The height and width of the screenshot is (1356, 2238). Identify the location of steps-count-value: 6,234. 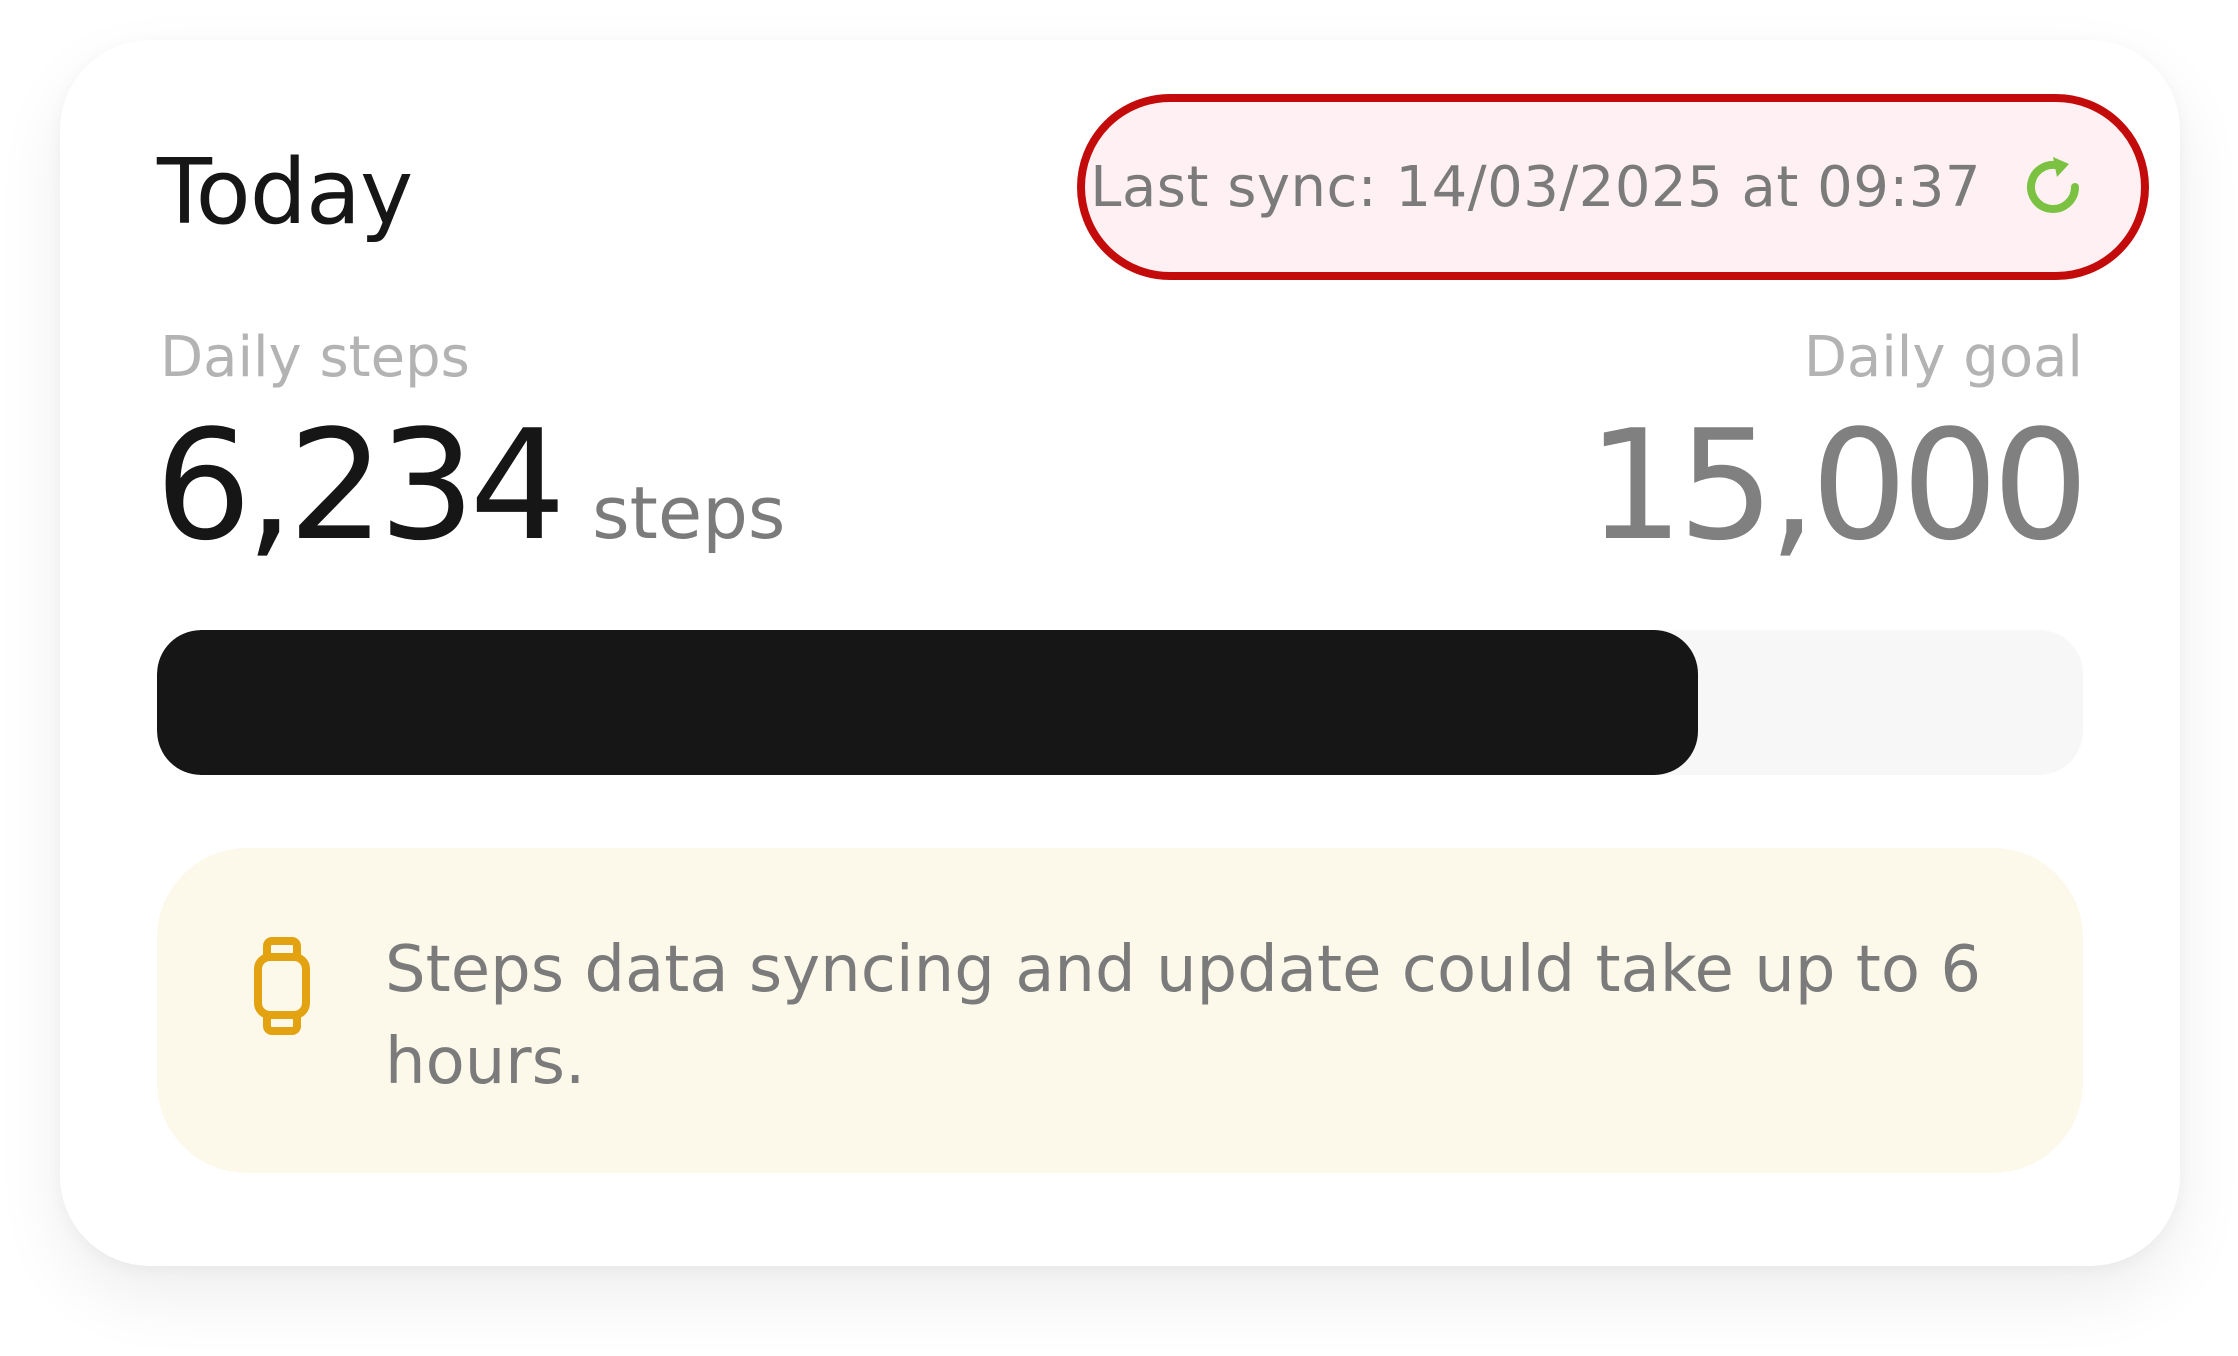
(360, 485).